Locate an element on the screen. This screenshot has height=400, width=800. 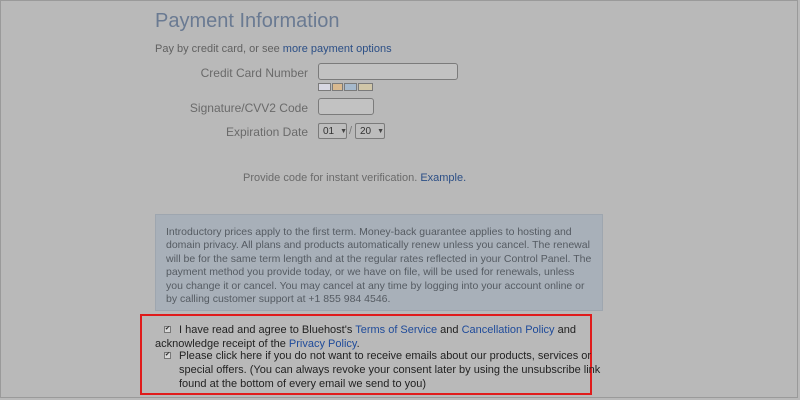
amex-icon is located at coordinates (350, 87).